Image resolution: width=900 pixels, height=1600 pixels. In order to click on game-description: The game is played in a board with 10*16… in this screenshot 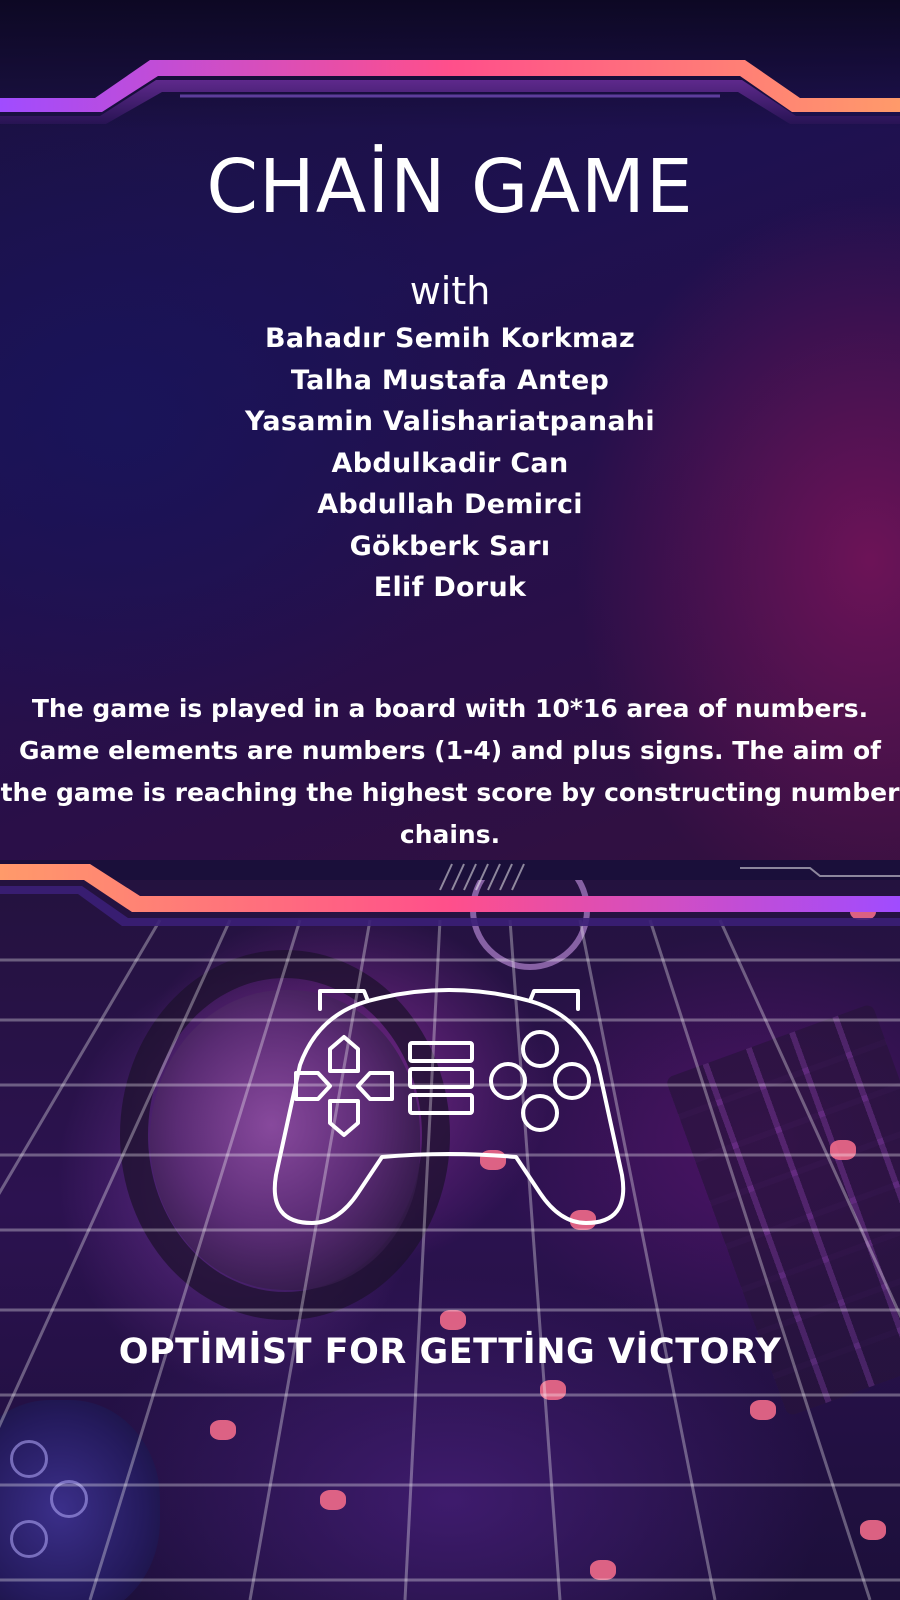, I will do `click(450, 772)`.